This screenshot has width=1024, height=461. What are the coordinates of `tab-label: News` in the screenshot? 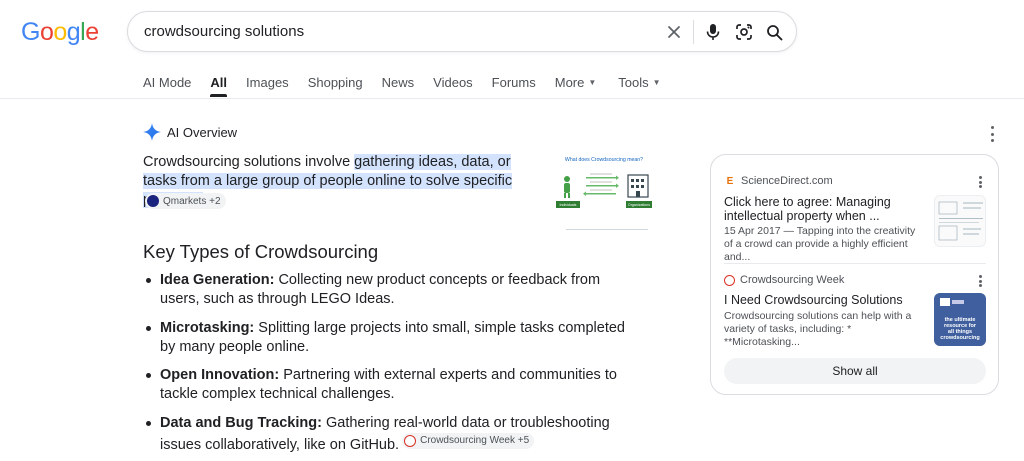 It's located at (398, 82).